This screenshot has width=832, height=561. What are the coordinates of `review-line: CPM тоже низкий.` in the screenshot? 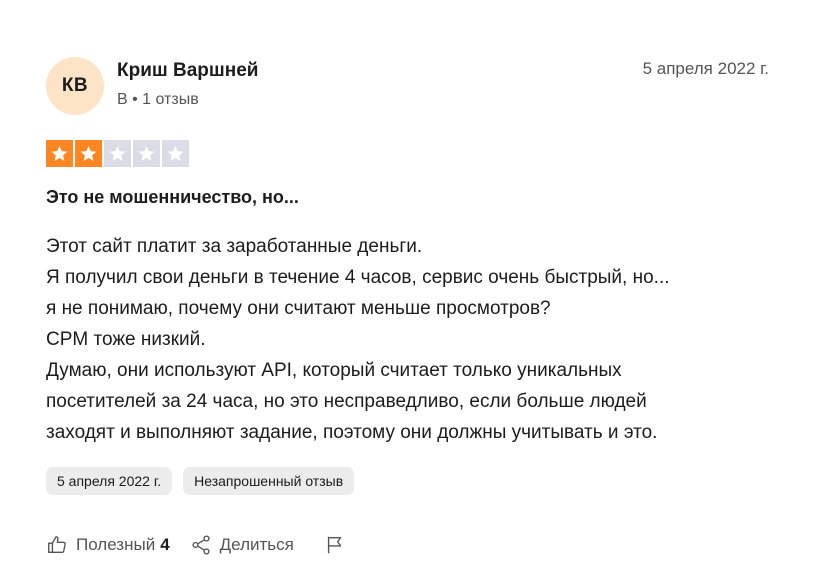 It's located at (126, 339).